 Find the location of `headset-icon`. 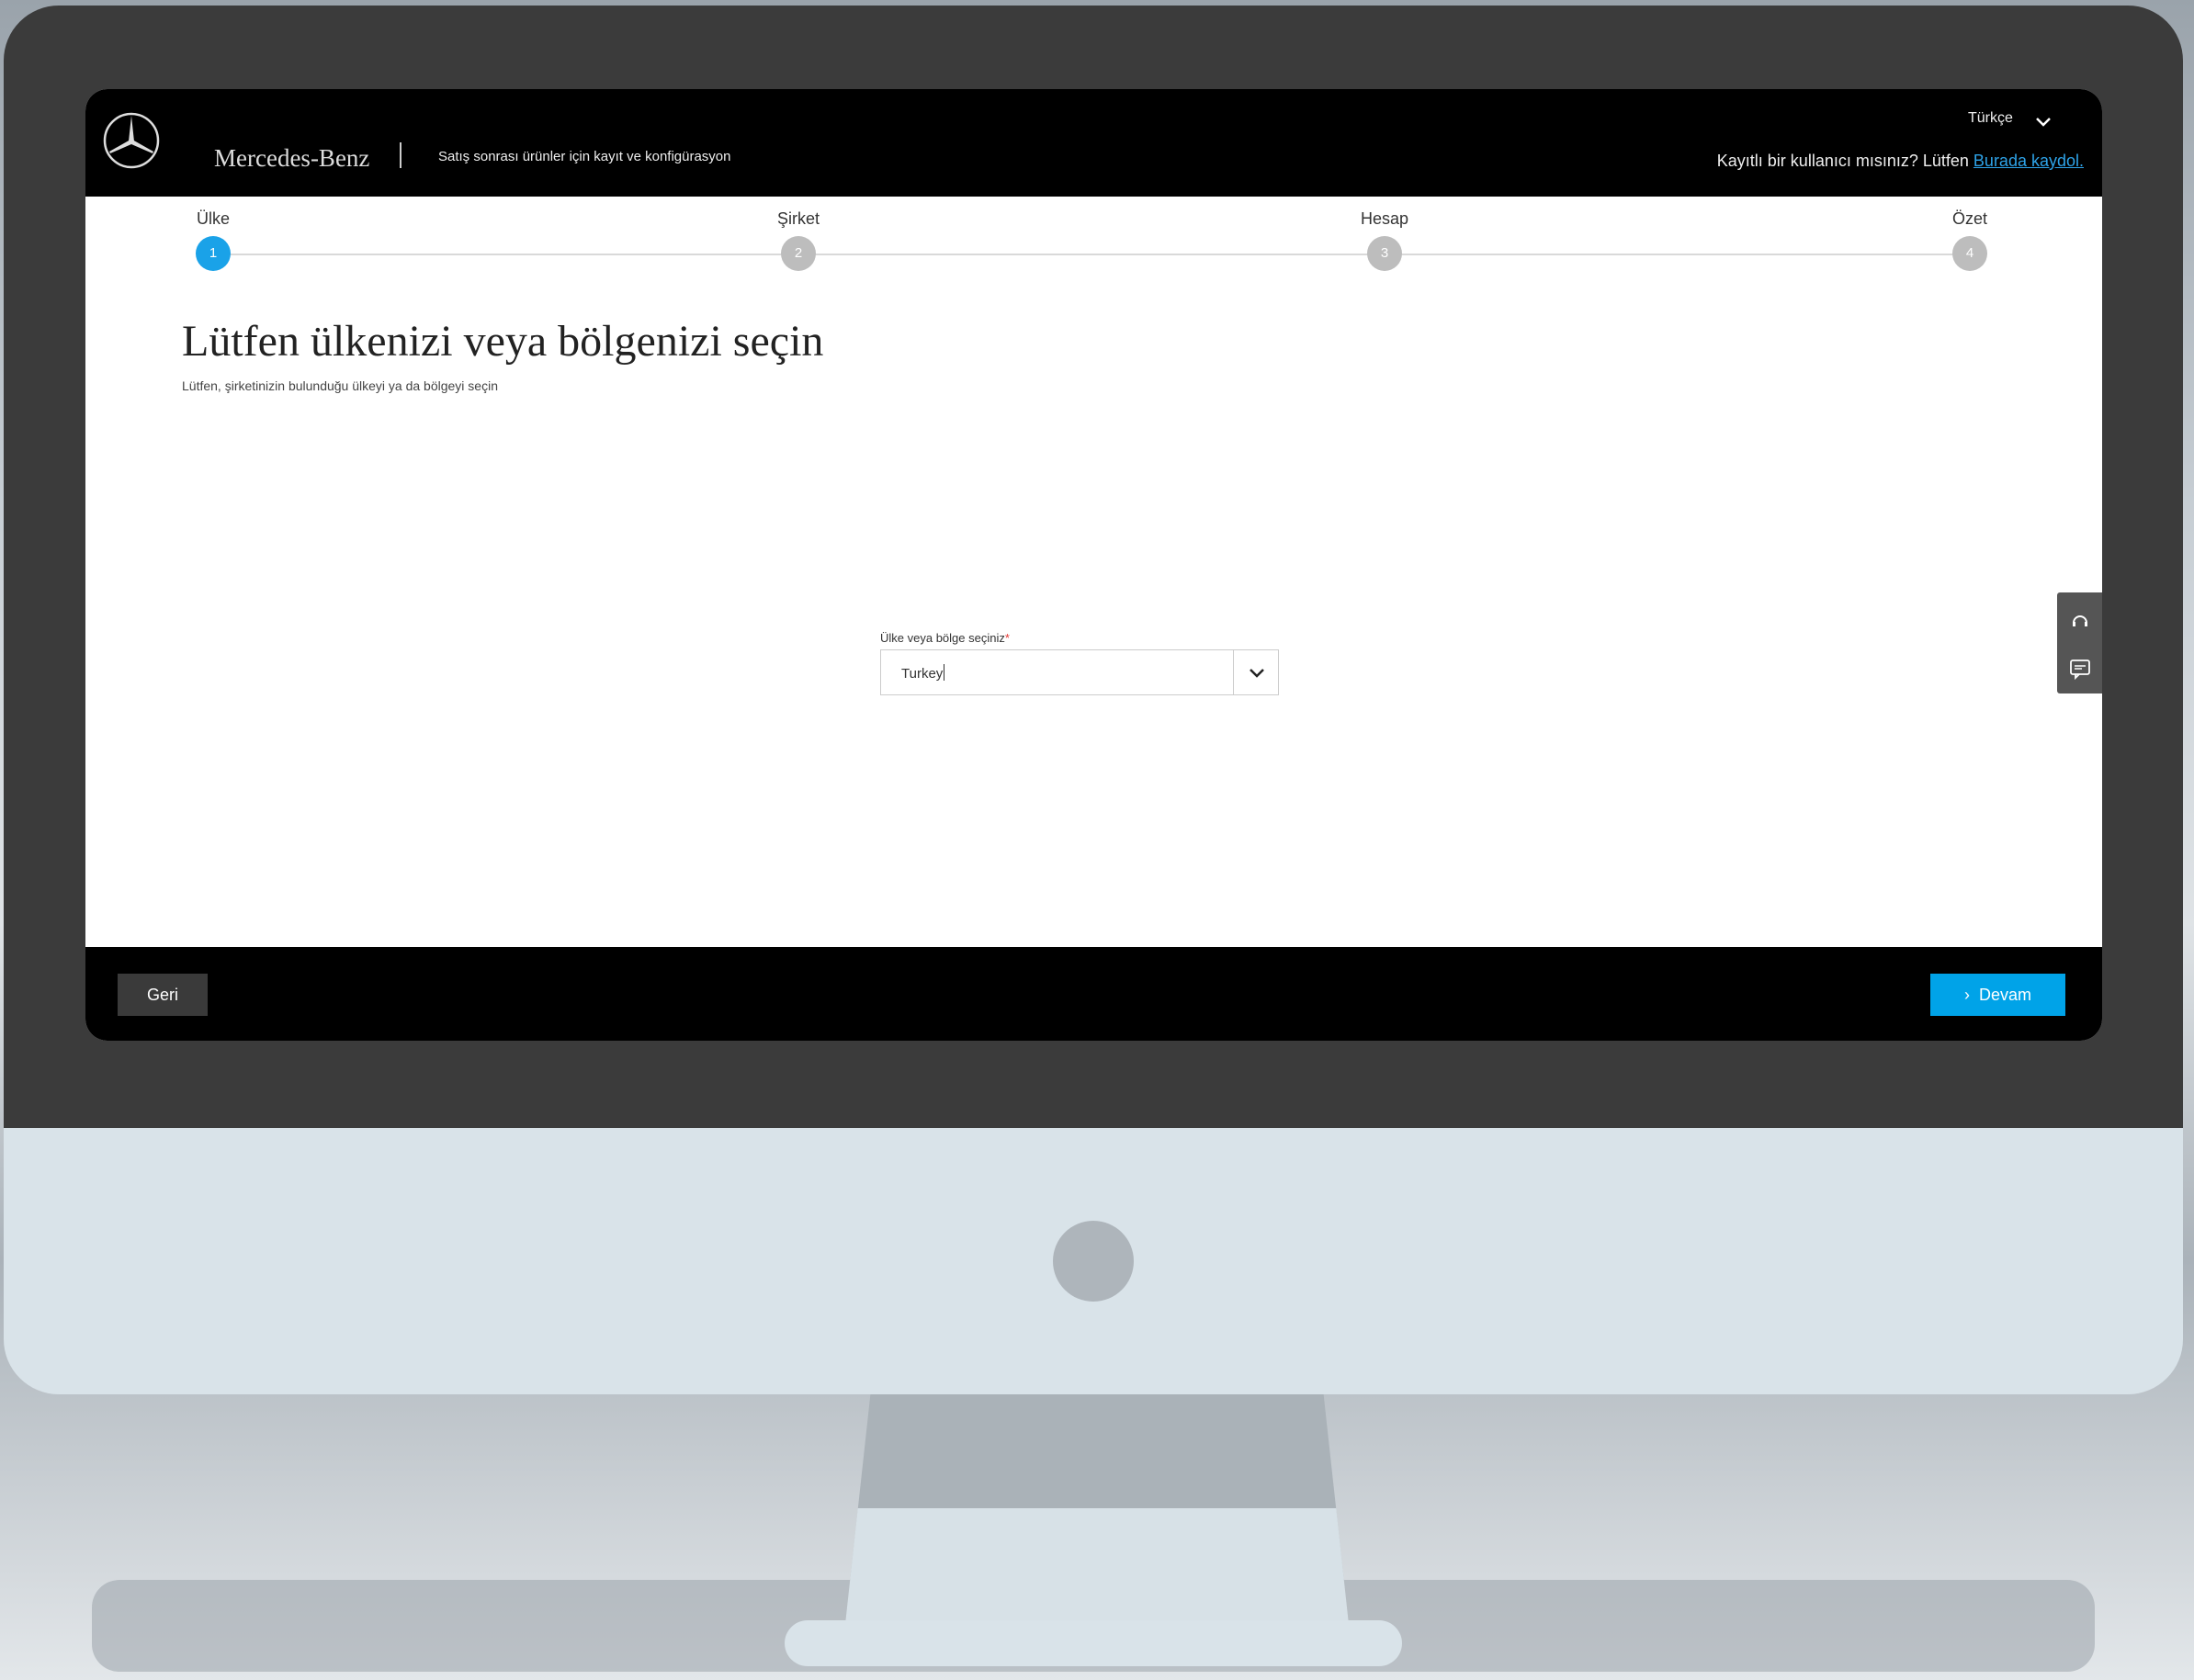

headset-icon is located at coordinates (2080, 621).